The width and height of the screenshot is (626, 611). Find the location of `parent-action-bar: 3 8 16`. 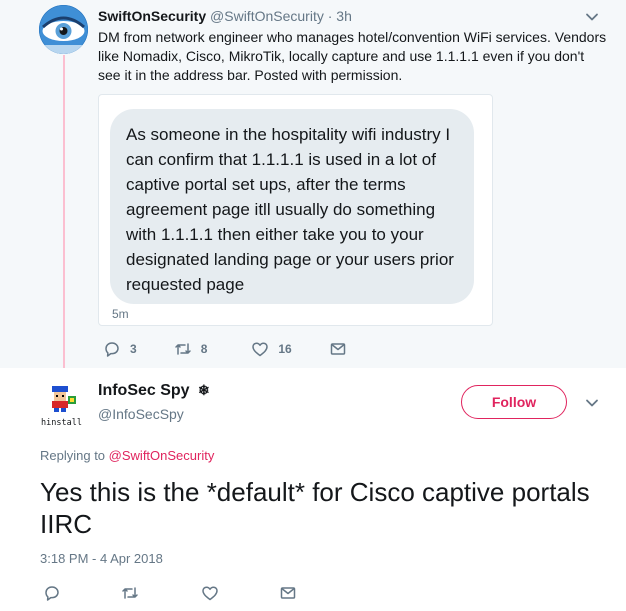

parent-action-bar: 3 8 16 is located at coordinates (225, 349).